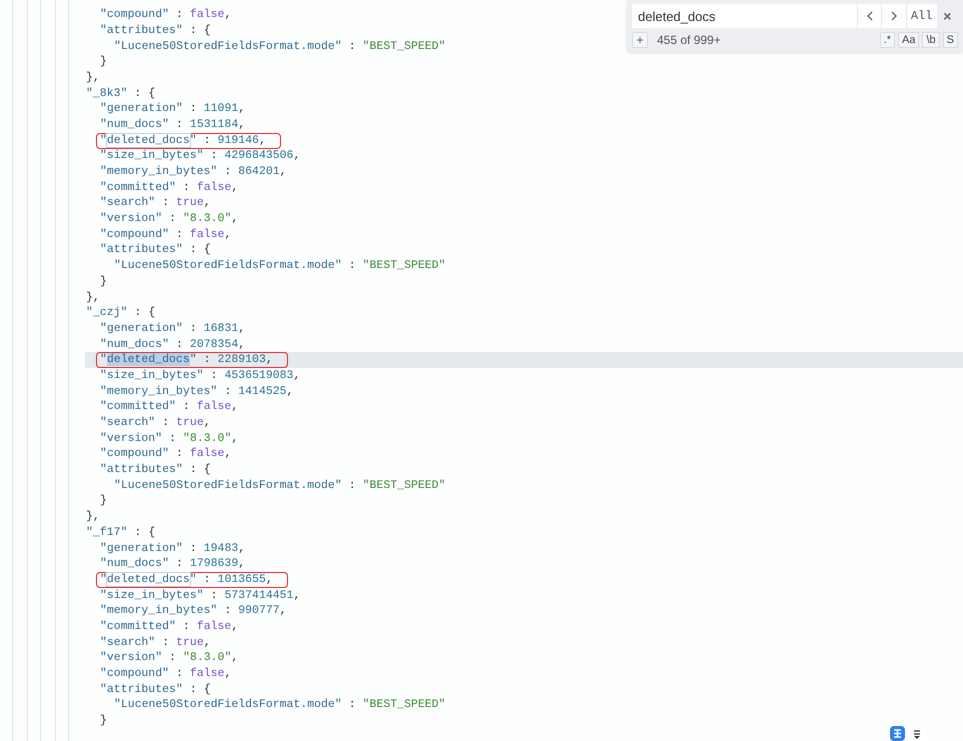 The height and width of the screenshot is (741, 963). I want to click on json-value: 1414525, so click(262, 392).